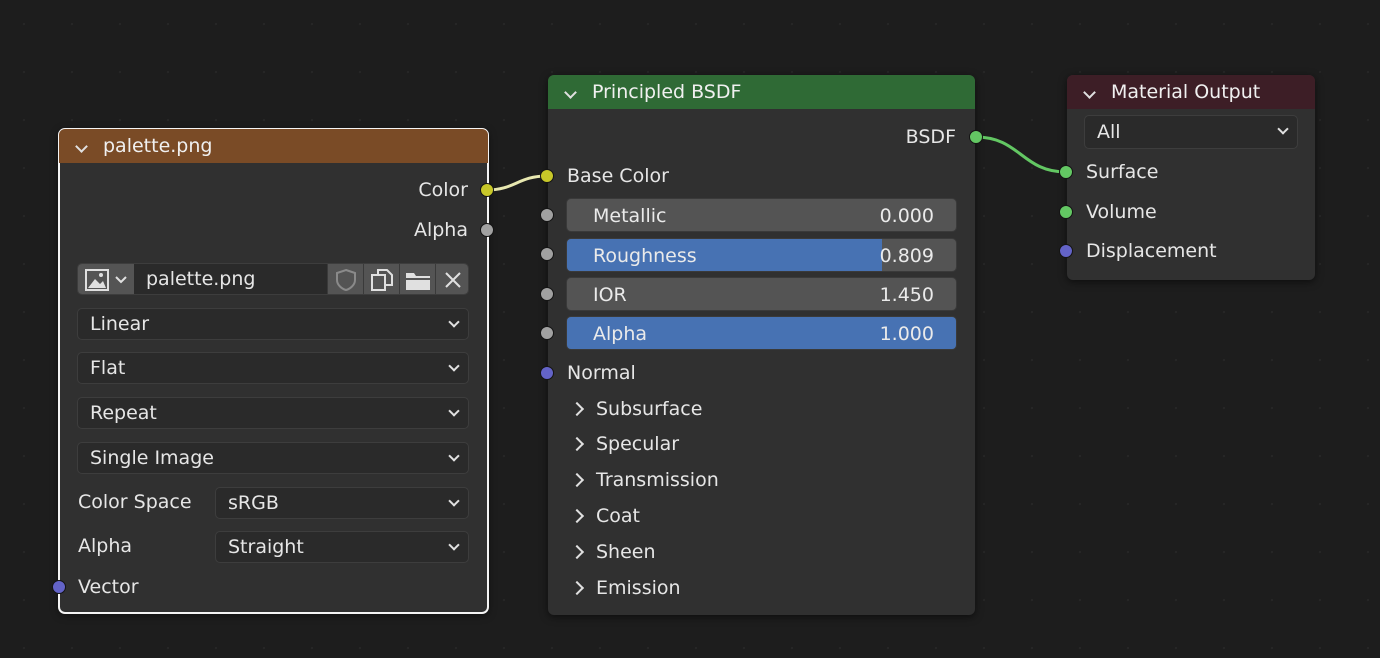 Image resolution: width=1380 pixels, height=658 pixels. I want to click on volume-label: Volume, so click(1121, 212).